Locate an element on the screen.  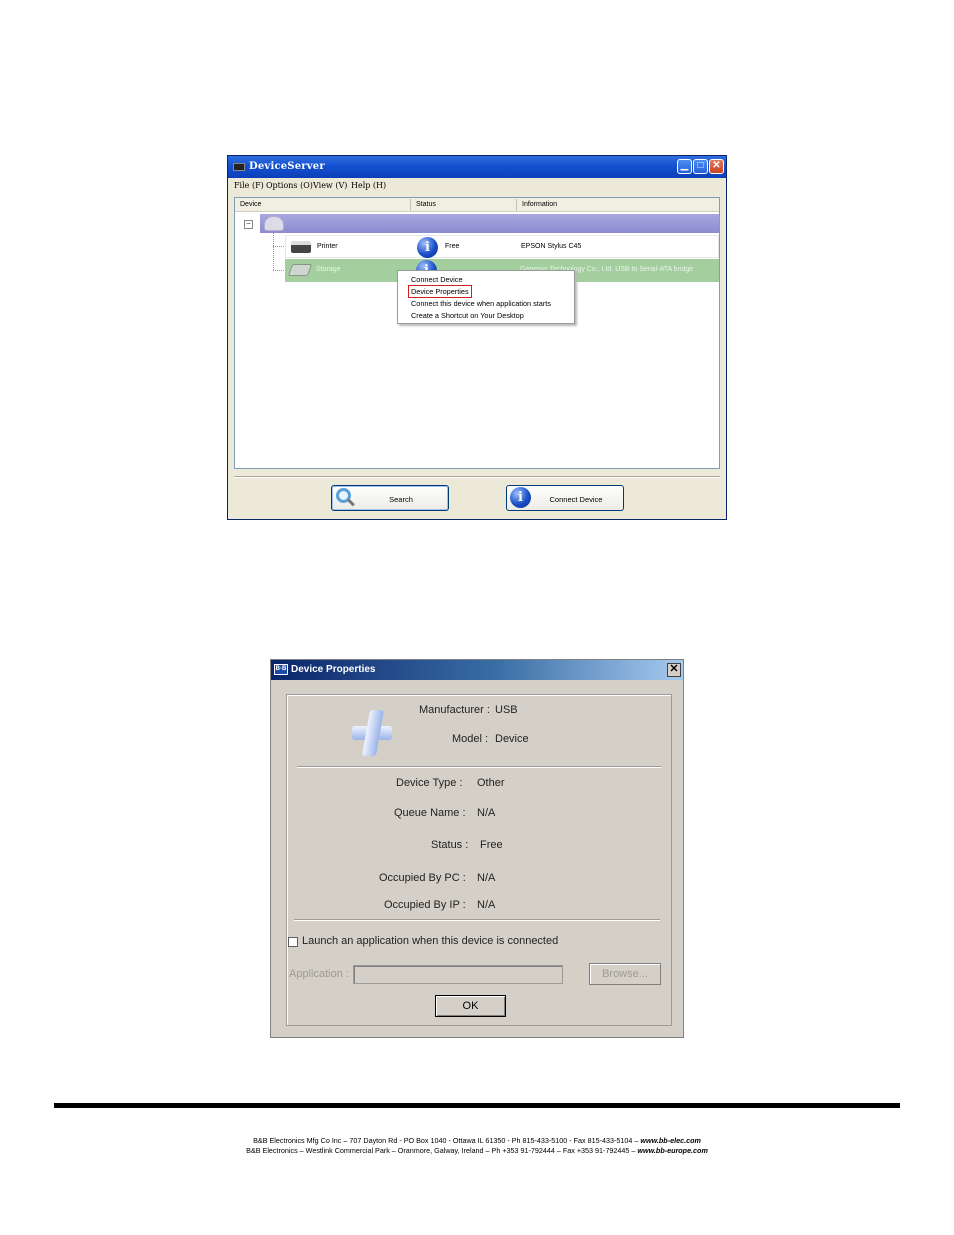
launch-application-checkbox is located at coordinates (293, 942).